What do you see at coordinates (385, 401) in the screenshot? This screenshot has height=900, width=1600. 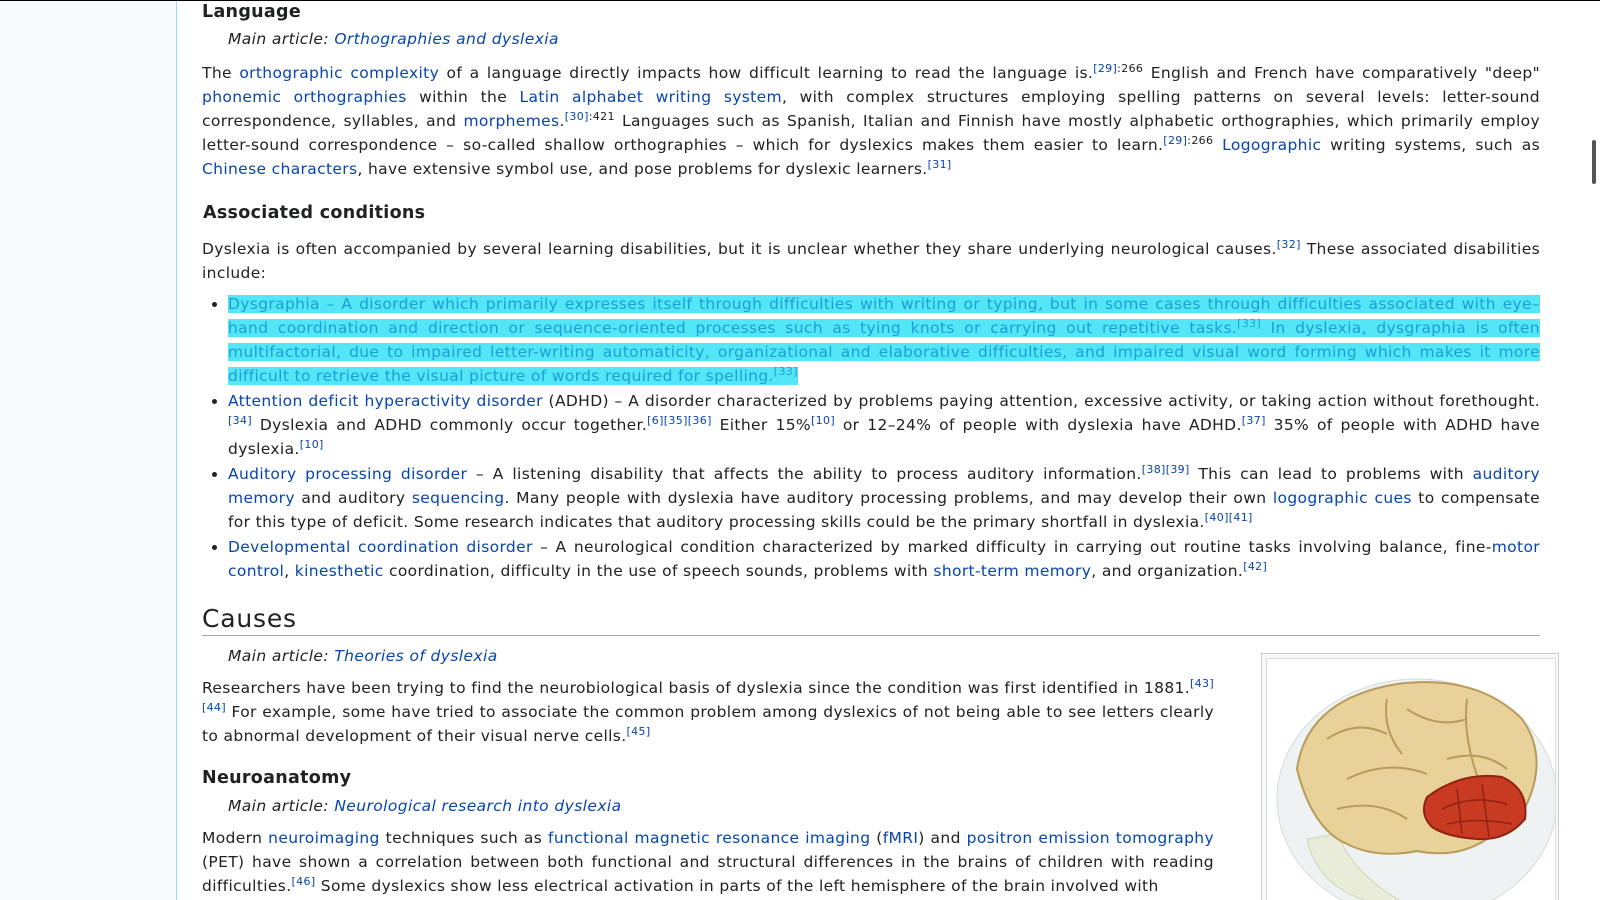 I see `link-adhd: Attention deficit hyperactivity disorder` at bounding box center [385, 401].